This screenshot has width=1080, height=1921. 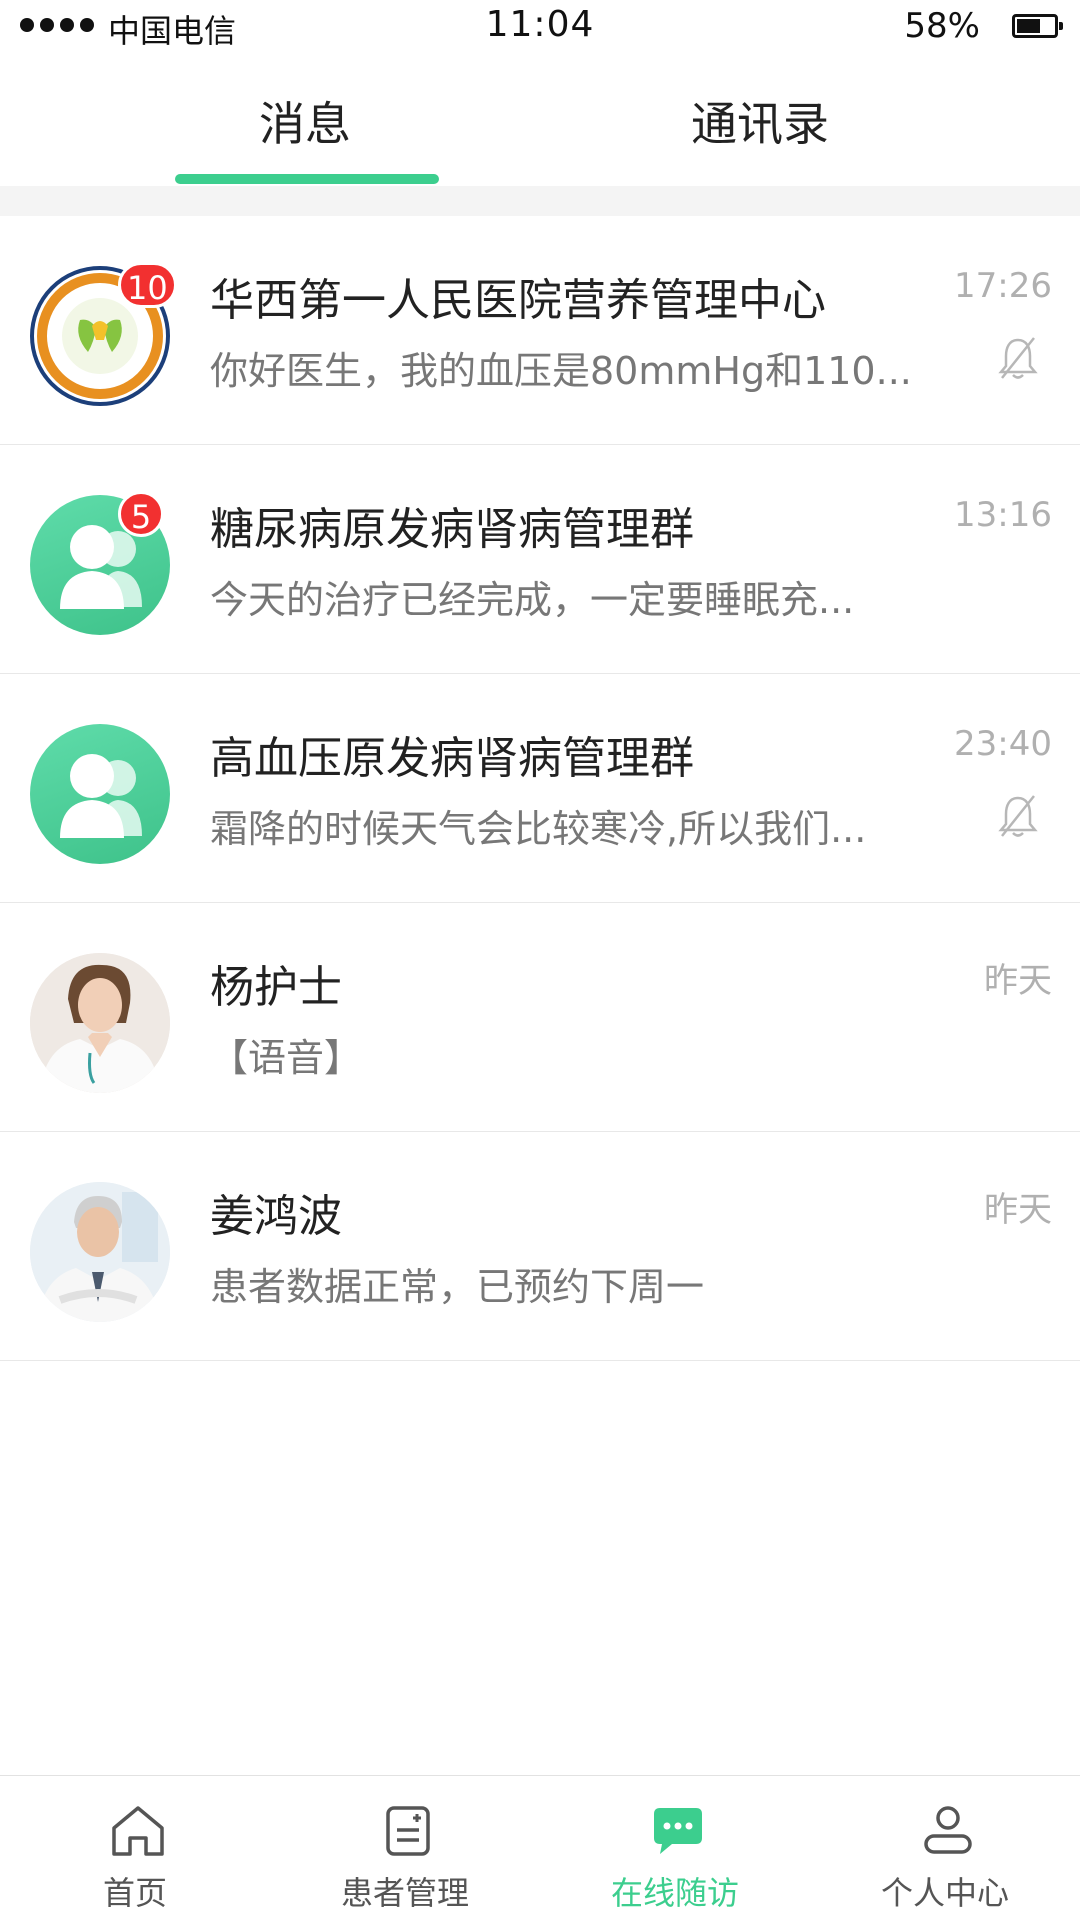 I want to click on conversation-preview: 患者数据正常，已预约下周一, so click(x=457, y=1287).